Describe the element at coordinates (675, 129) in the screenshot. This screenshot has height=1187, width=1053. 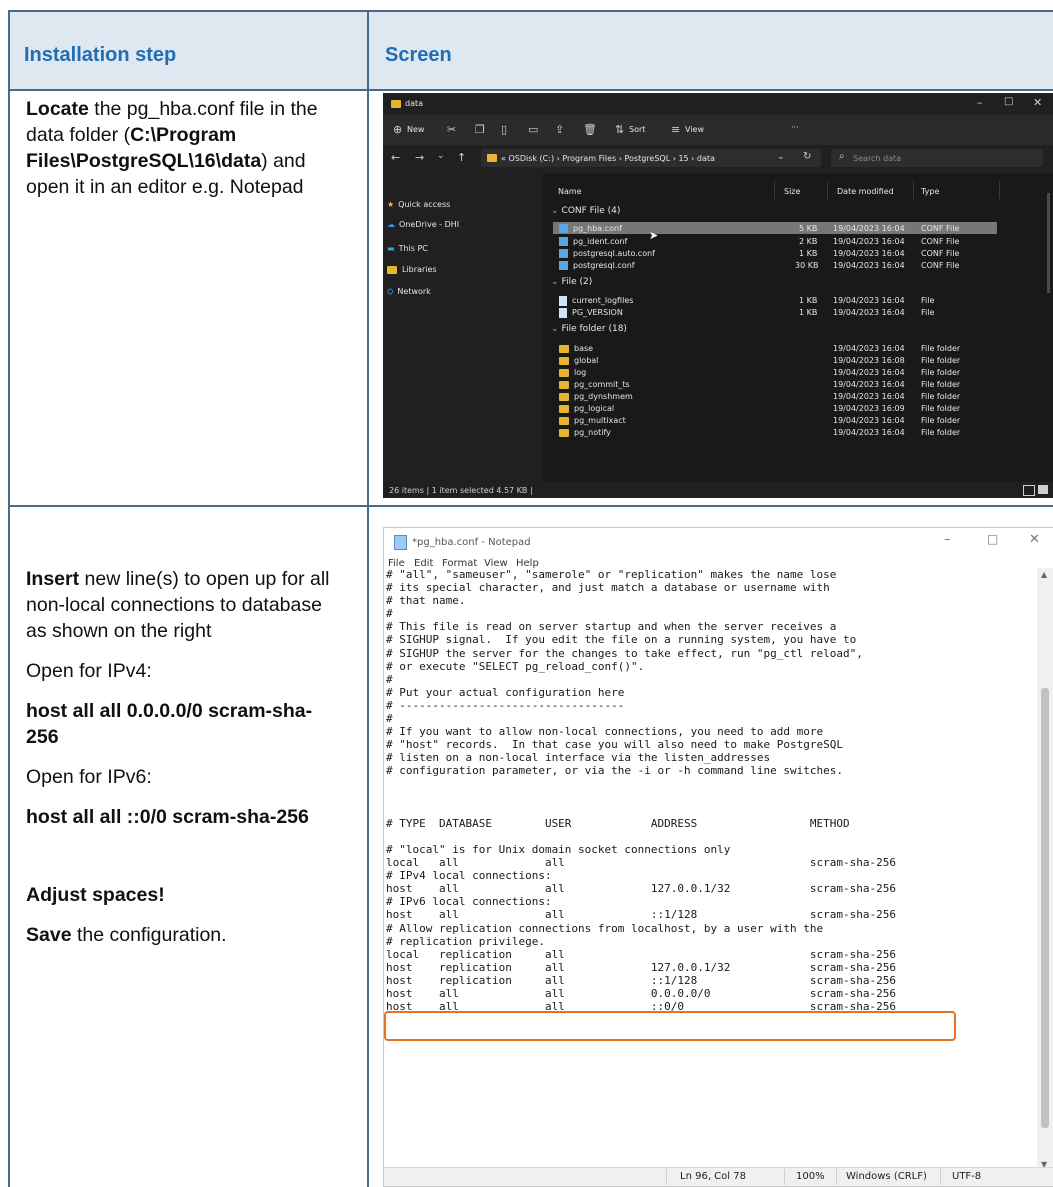
I see `view-icon: ≡` at that location.